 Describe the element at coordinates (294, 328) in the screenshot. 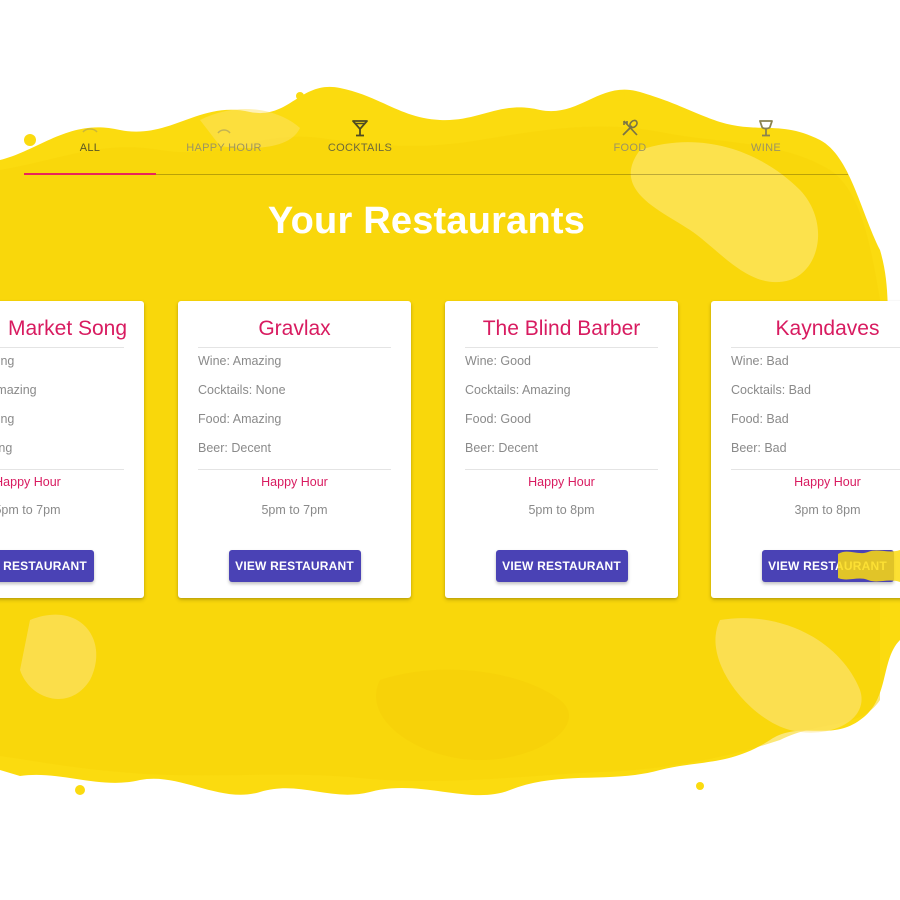

I see `restaurant-name: Gravlax` at that location.